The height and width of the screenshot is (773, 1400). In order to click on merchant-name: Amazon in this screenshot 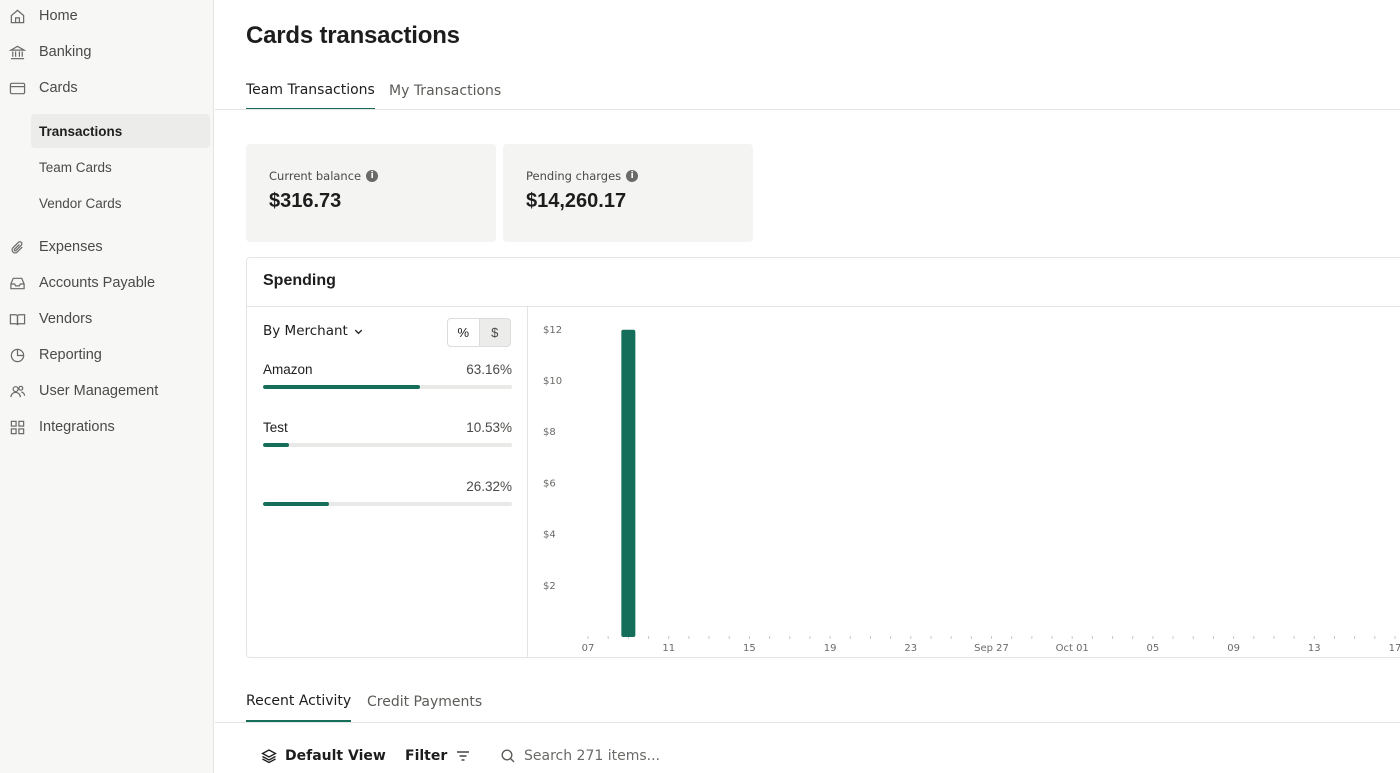, I will do `click(288, 369)`.